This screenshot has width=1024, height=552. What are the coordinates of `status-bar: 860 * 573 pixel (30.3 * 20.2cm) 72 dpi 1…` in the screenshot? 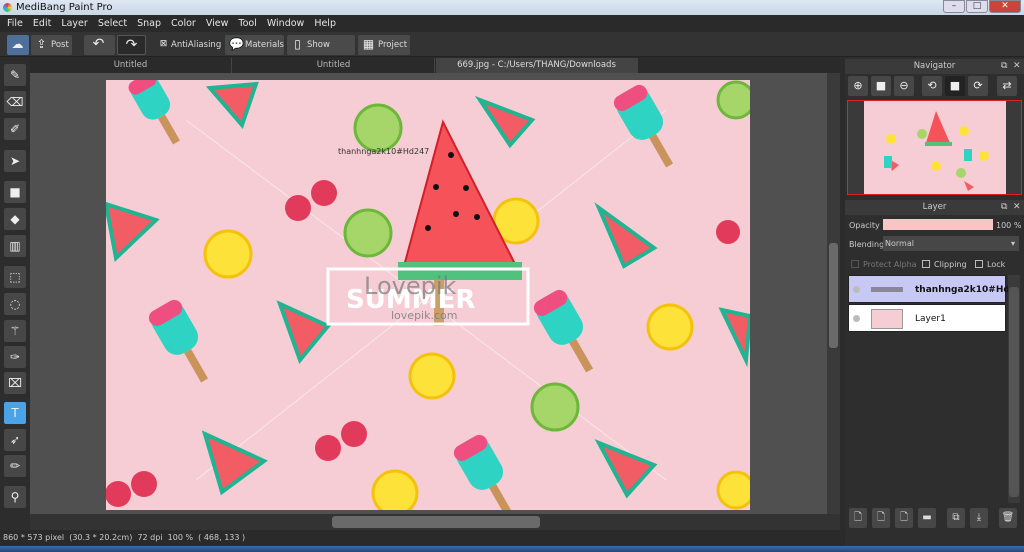 It's located at (422, 538).